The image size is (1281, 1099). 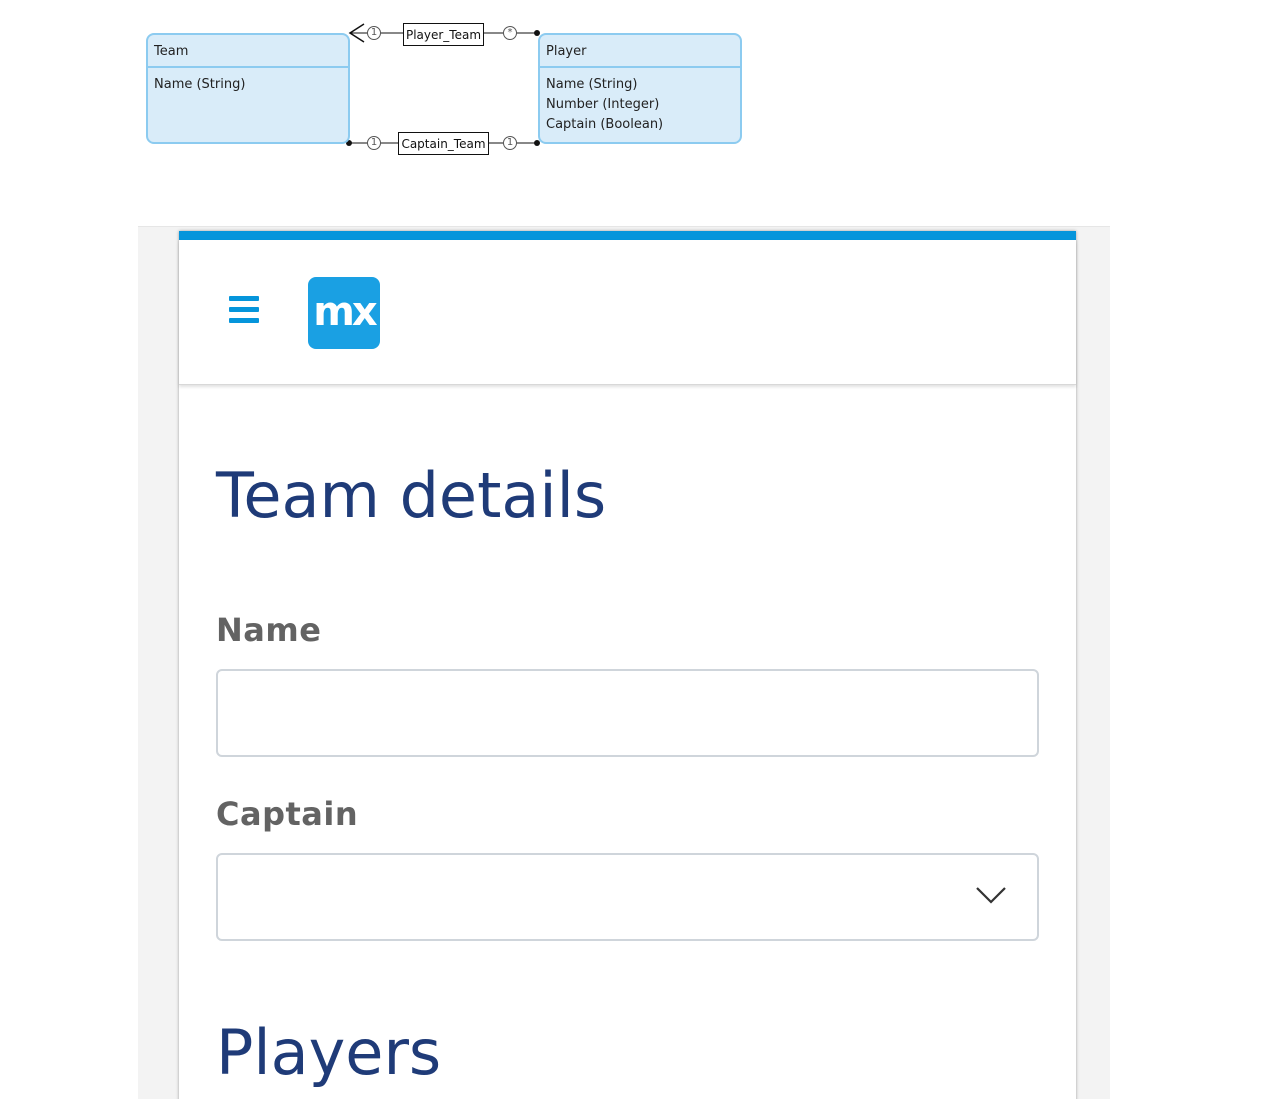 What do you see at coordinates (627, 897) in the screenshot?
I see `captain-select` at bounding box center [627, 897].